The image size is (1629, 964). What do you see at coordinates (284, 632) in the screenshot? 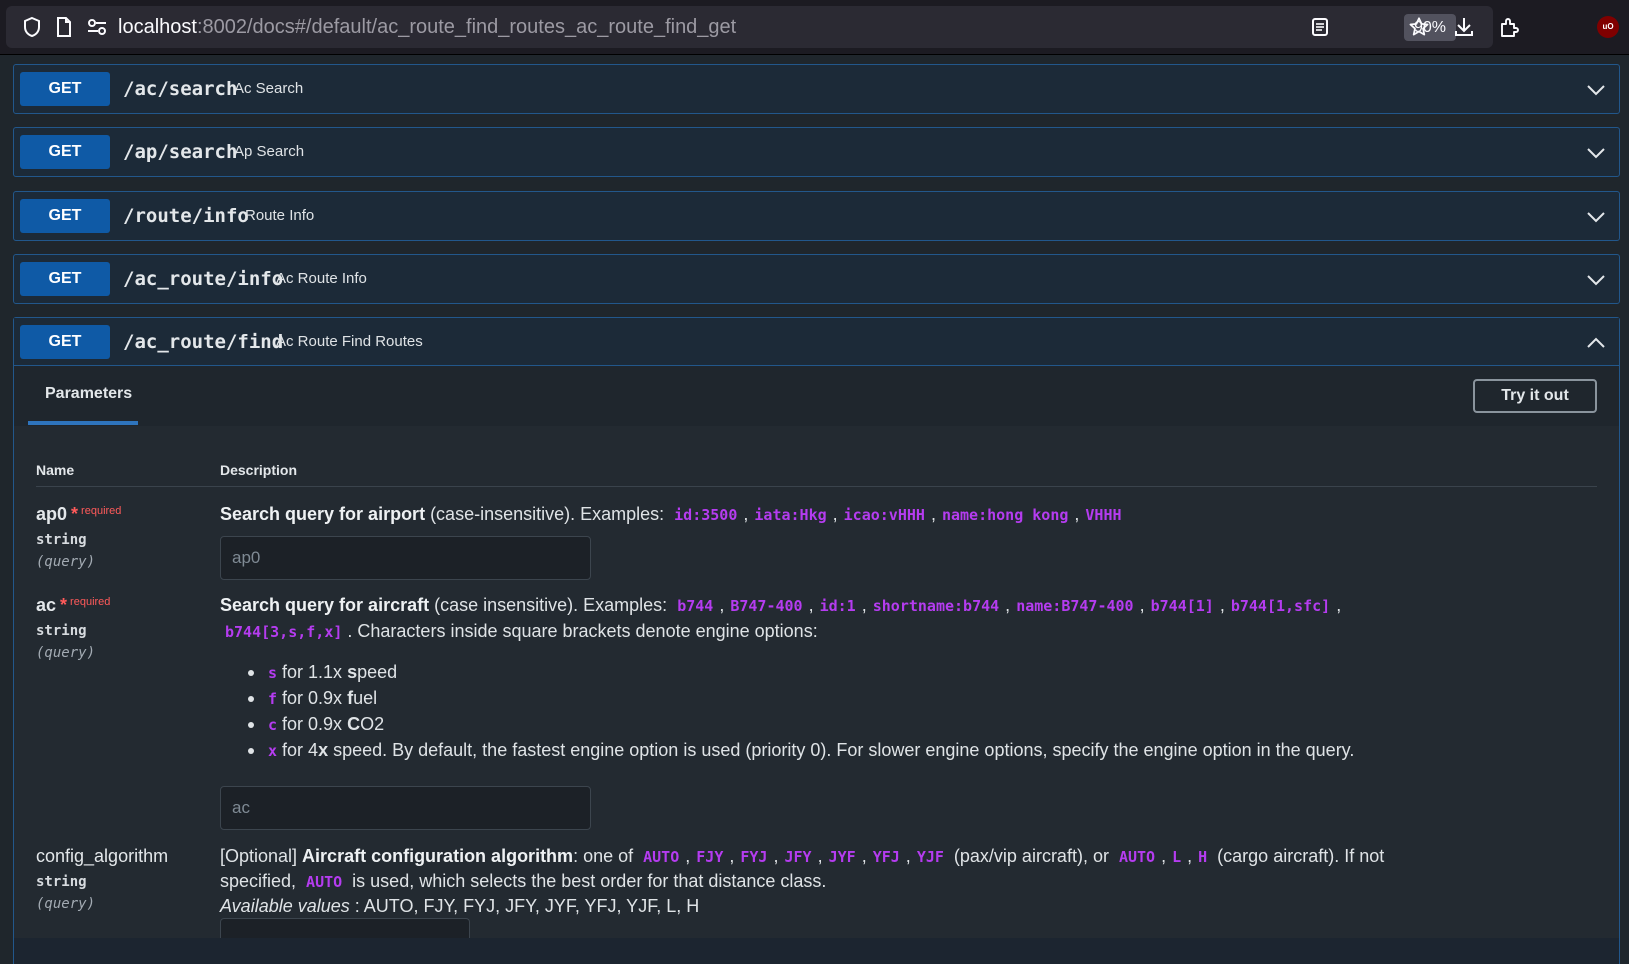
I see `example-code: b744[3,s,f,x]` at bounding box center [284, 632].